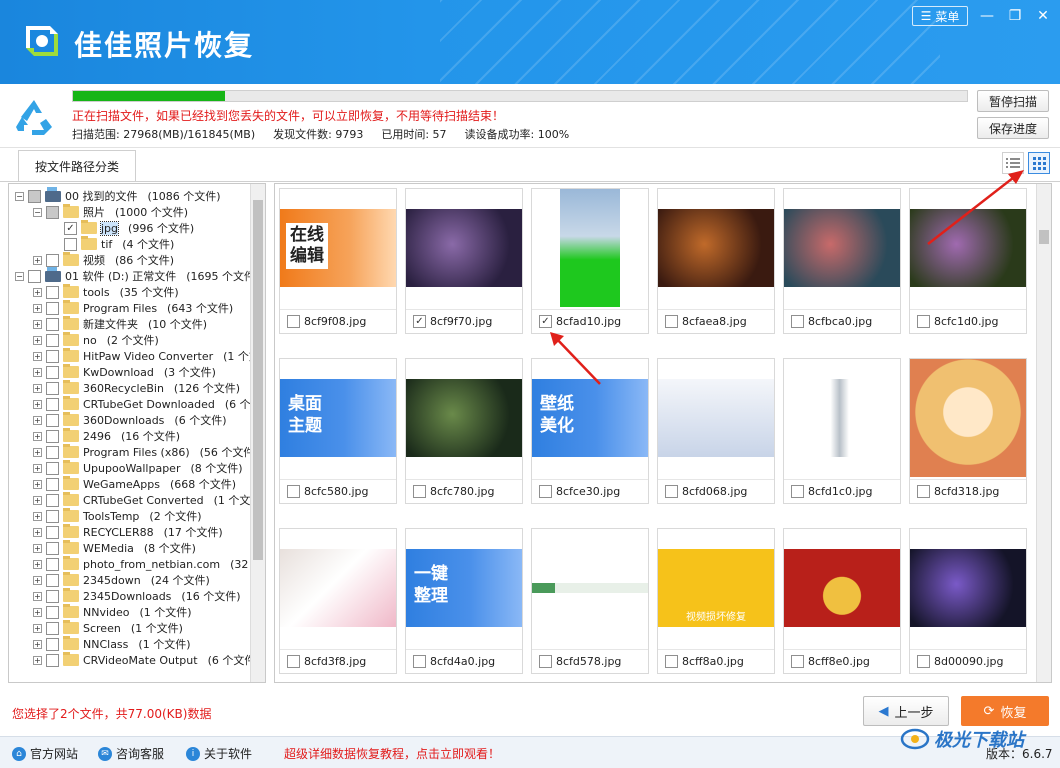  I want to click on file-card: 8cfc1d0.jpg, so click(968, 261).